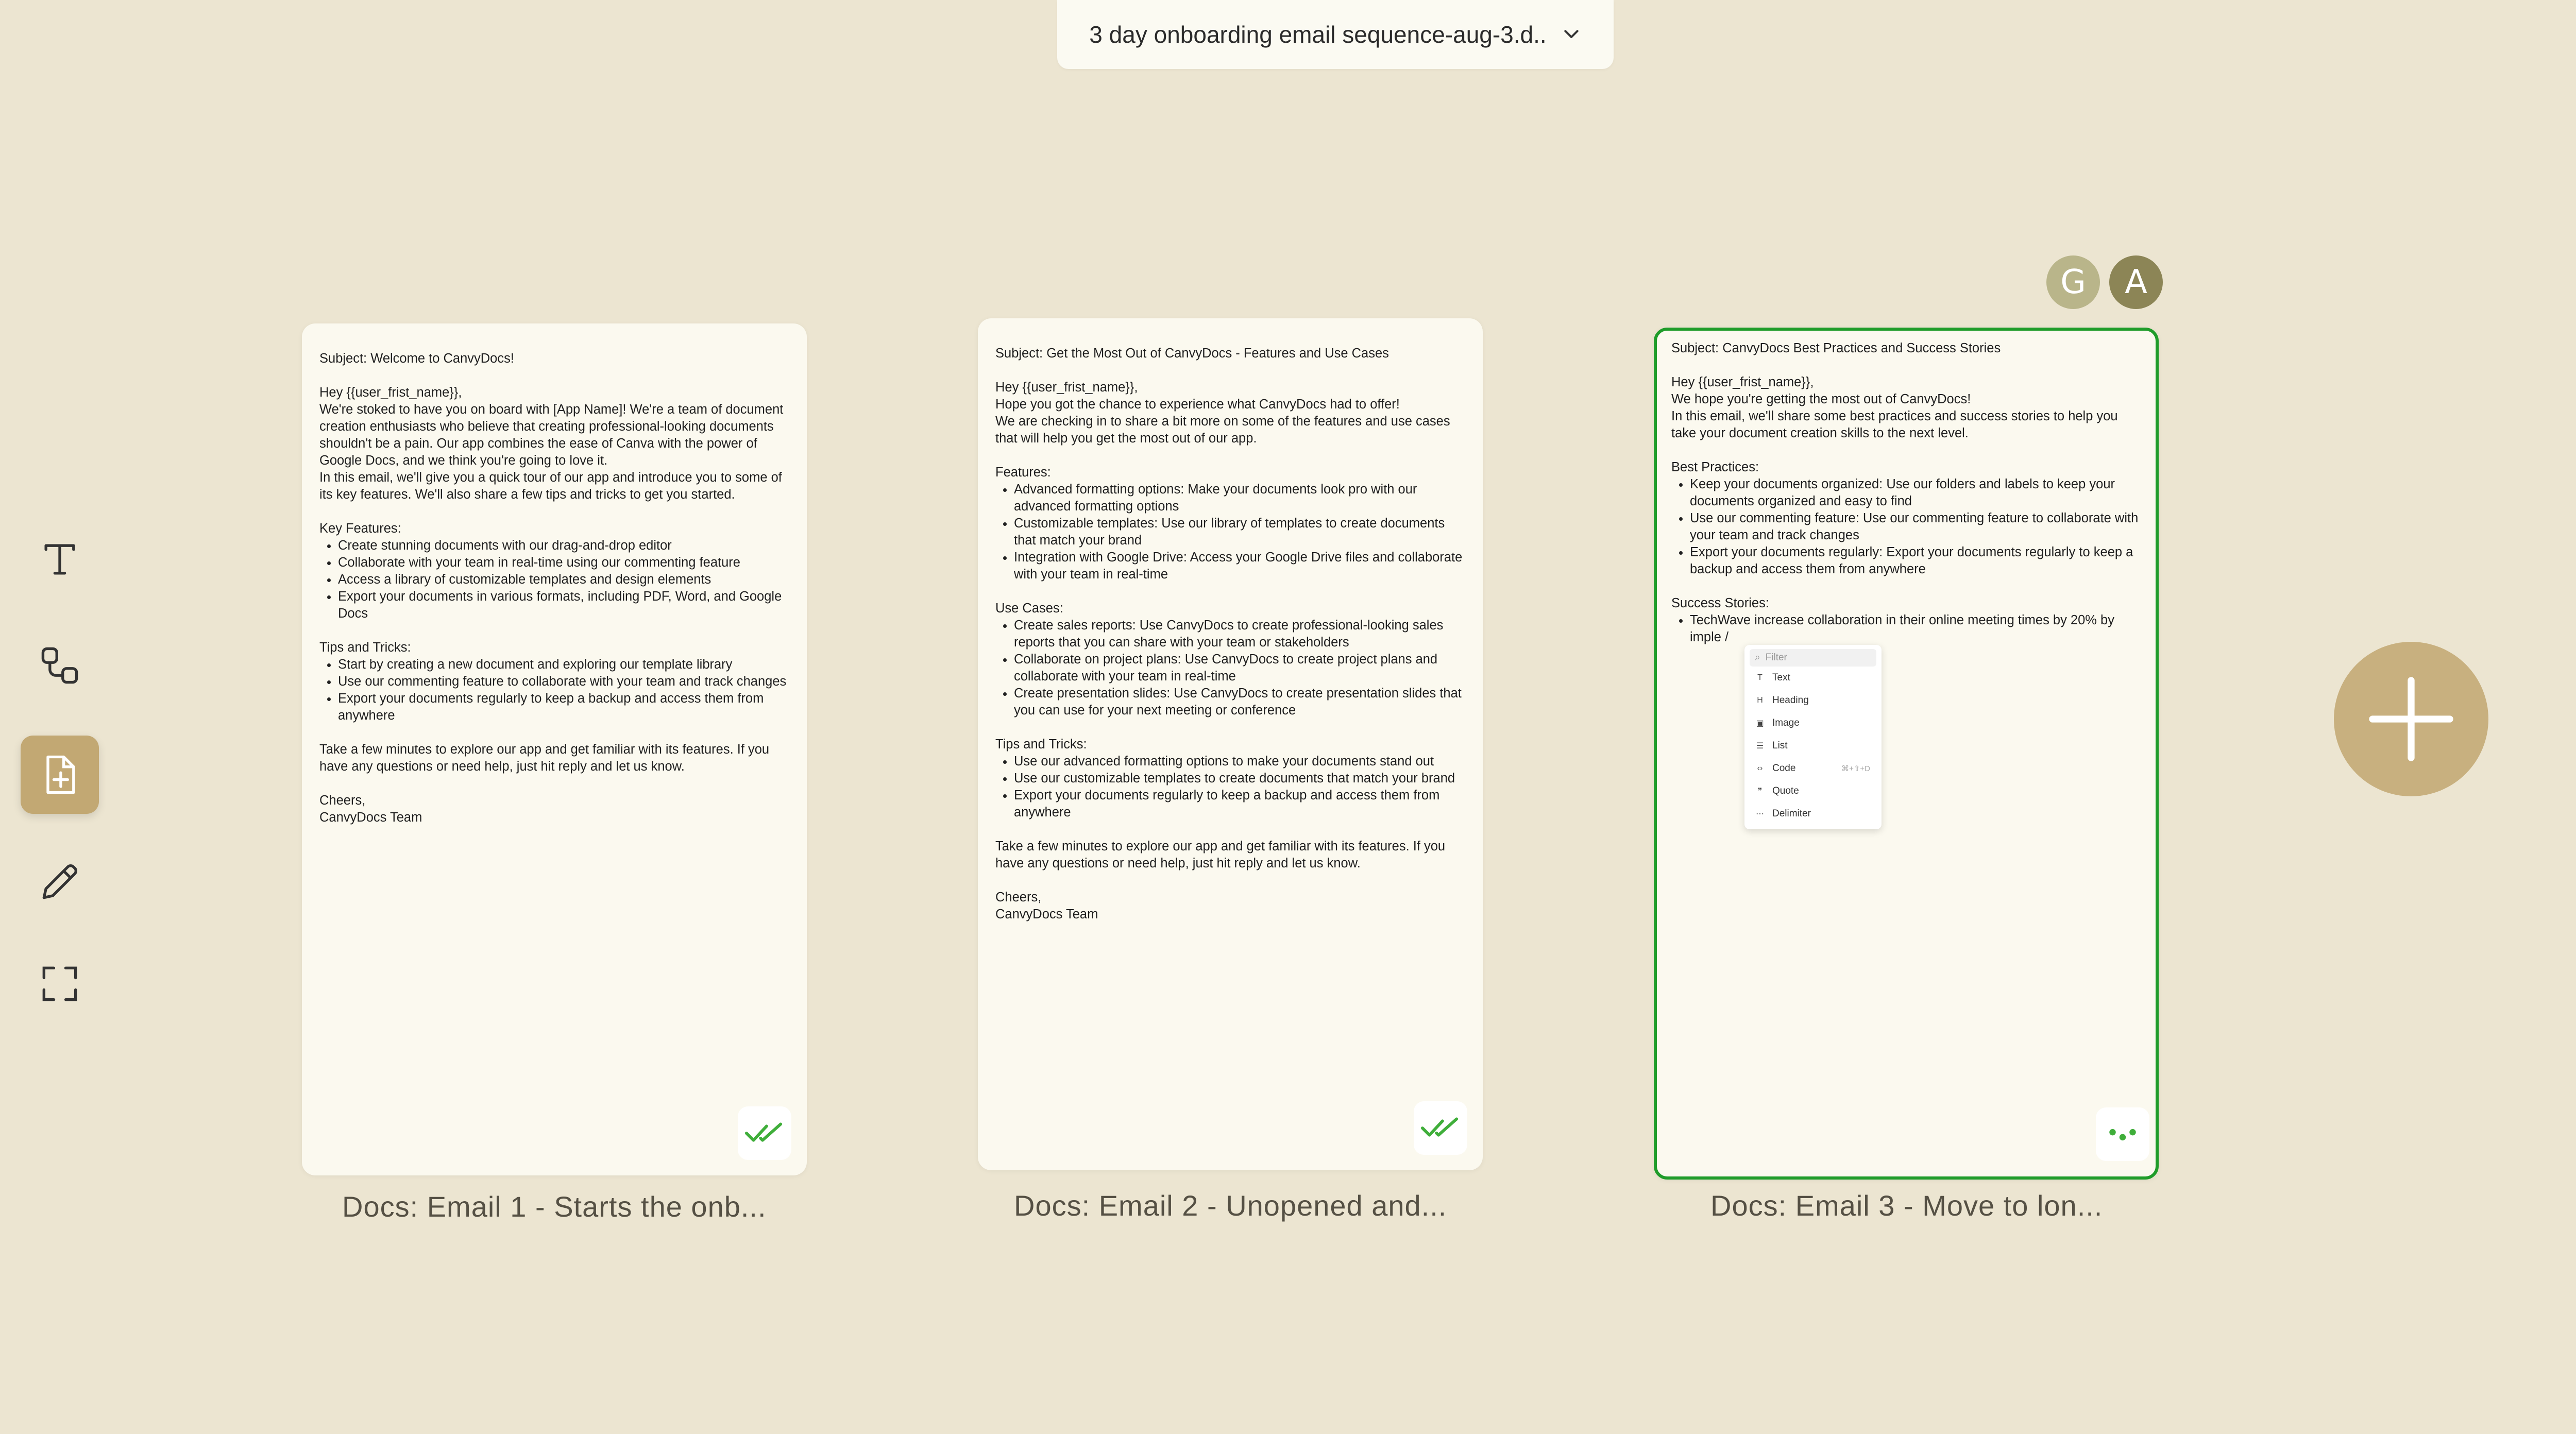  Describe the element at coordinates (1813, 700) in the screenshot. I see `slash-item-heading: H Heading` at that location.